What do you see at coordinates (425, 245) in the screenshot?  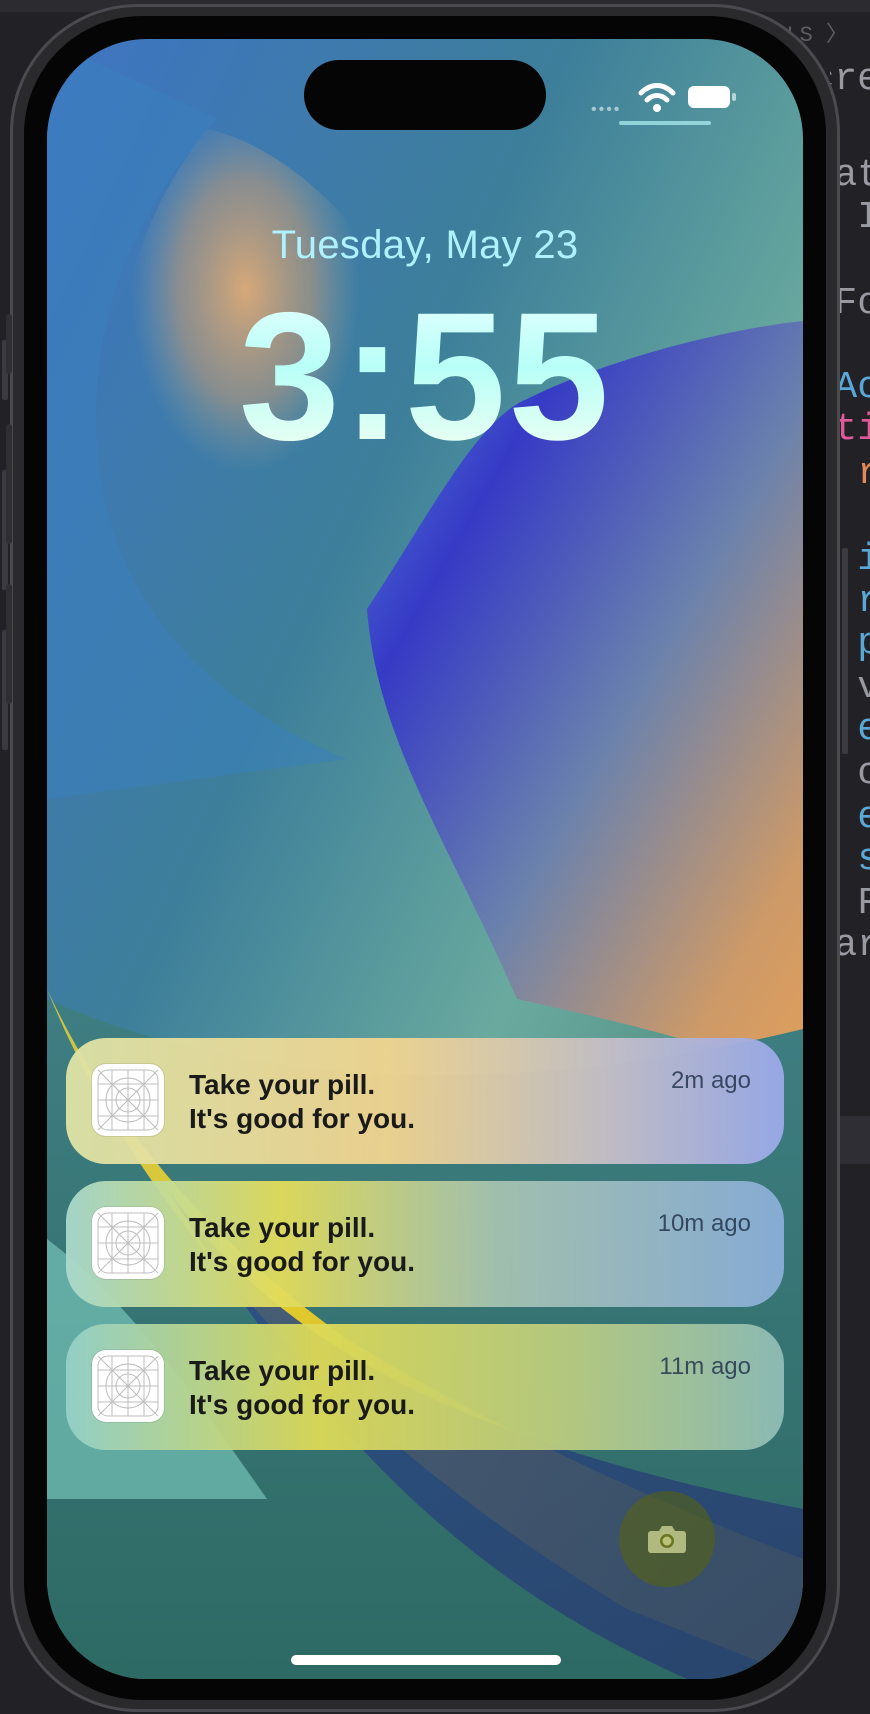 I see `lock-screen-date: Tuesday, May 23` at bounding box center [425, 245].